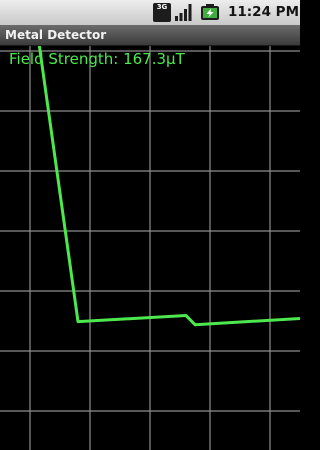 Image resolution: width=320 pixels, height=450 pixels. What do you see at coordinates (264, 12) in the screenshot?
I see `status-time: 11:24 PM` at bounding box center [264, 12].